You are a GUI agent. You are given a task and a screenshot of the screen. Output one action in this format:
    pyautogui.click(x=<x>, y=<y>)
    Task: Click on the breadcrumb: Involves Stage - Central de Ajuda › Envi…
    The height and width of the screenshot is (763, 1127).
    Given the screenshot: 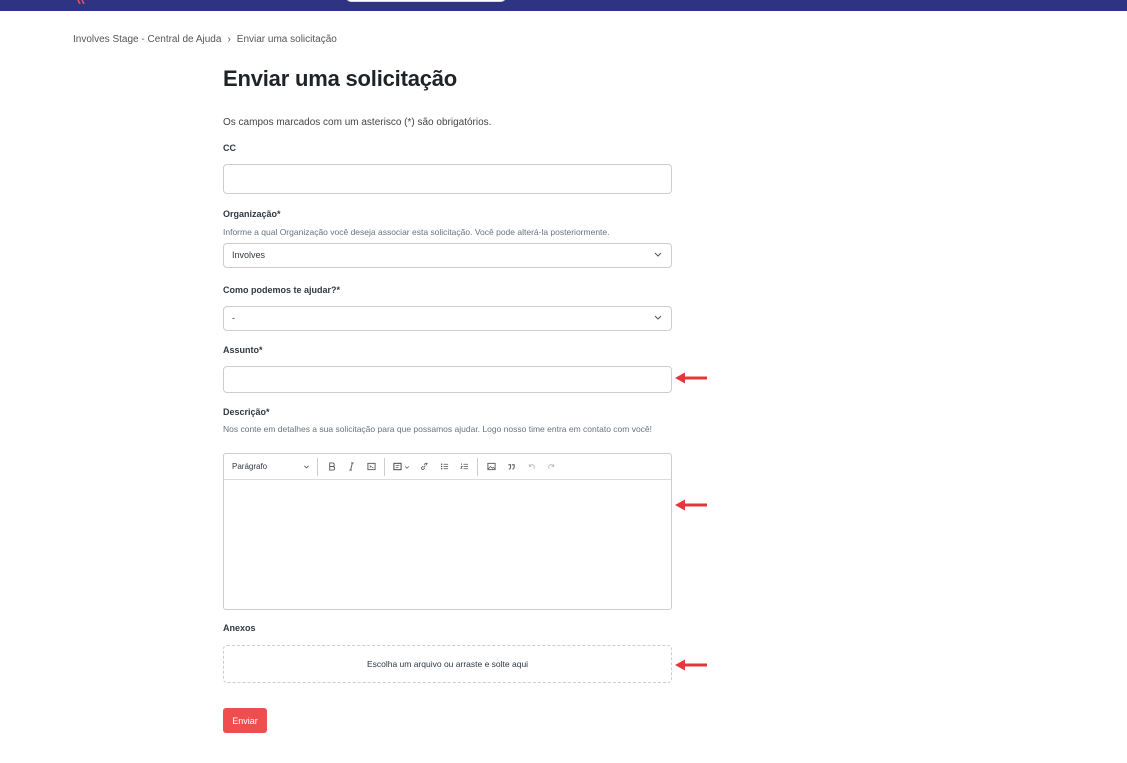 What is the action you would take?
    pyautogui.click(x=205, y=39)
    